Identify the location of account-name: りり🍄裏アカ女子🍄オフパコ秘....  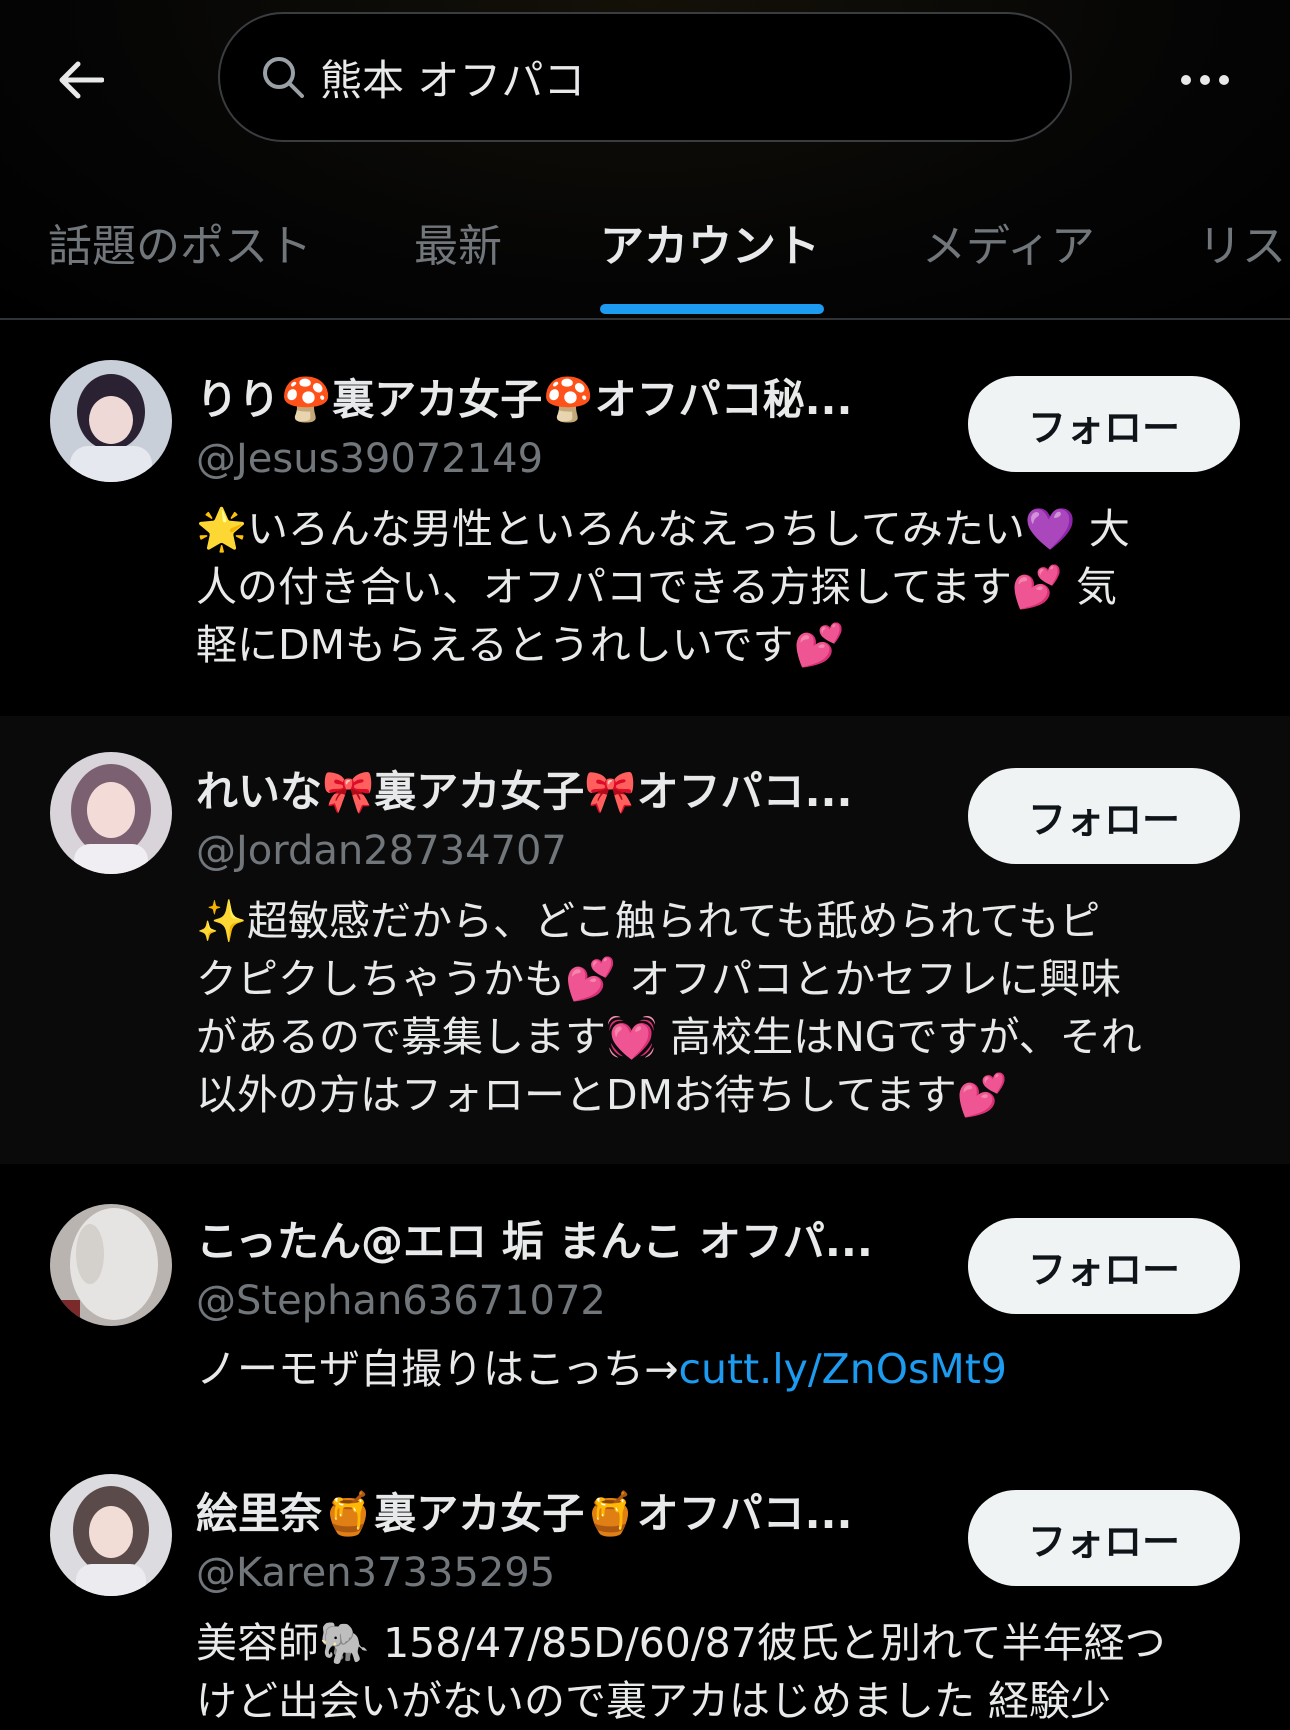
(556, 396).